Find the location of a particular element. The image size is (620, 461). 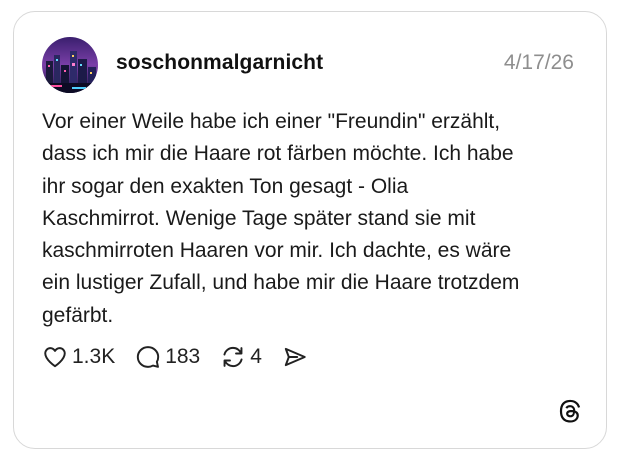

username: soschonmalgarnicht is located at coordinates (219, 63).